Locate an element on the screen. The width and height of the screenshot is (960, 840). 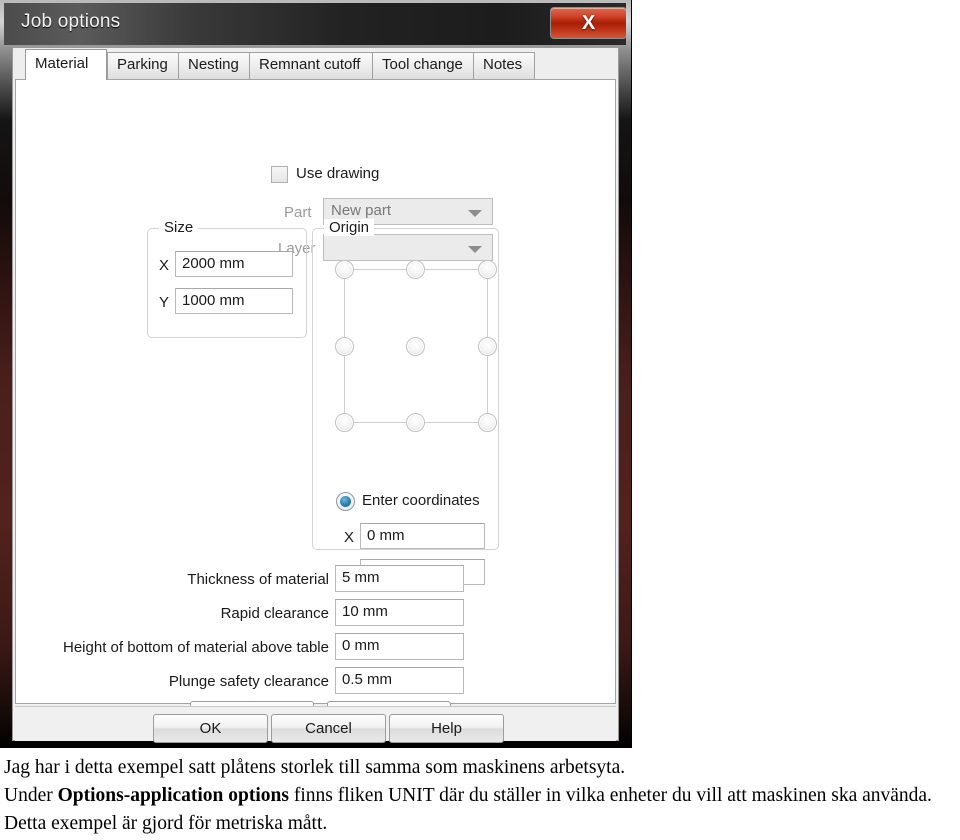
plunge-safety-clearance-label: Plunge safety clearance is located at coordinates (248, 681).